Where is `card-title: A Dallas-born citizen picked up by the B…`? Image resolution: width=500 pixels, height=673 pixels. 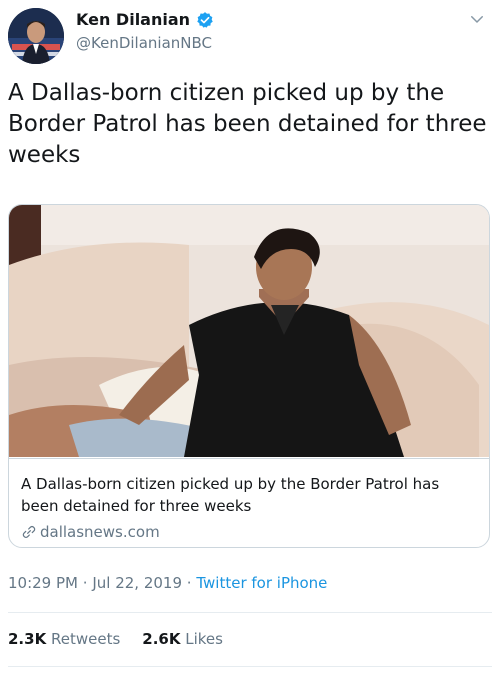 card-title: A Dallas-born citizen picked up by the B… is located at coordinates (249, 495).